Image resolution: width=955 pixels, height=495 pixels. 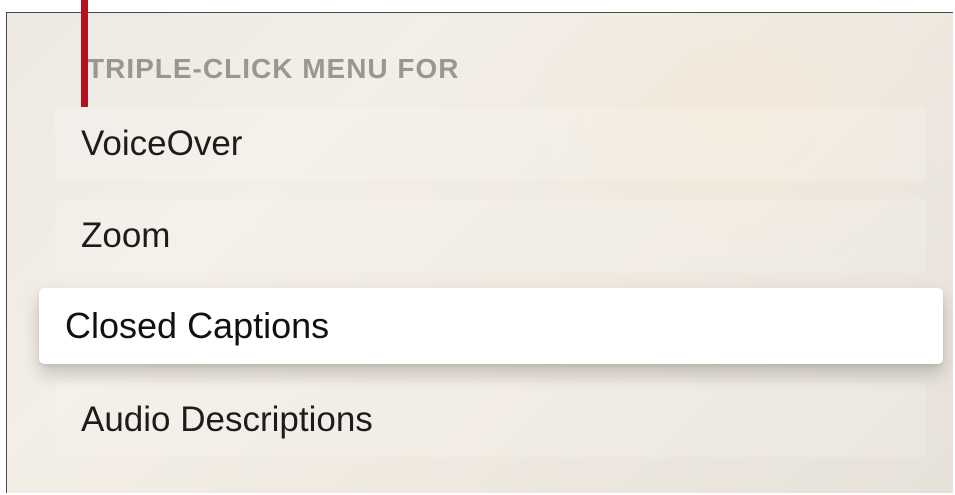 I want to click on annotation-marker, so click(x=84, y=53).